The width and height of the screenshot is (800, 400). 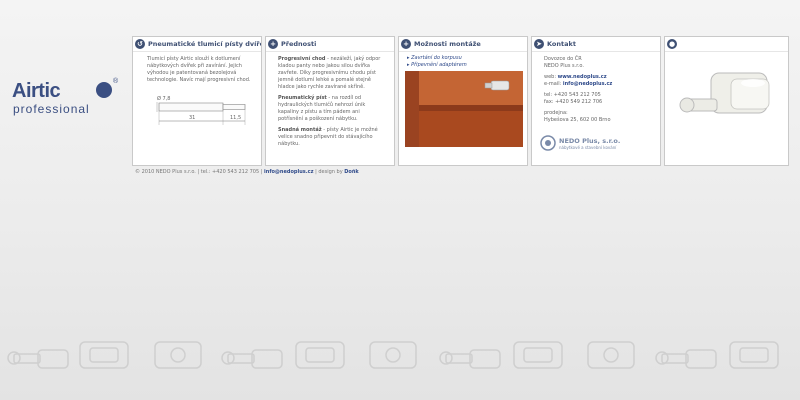 What do you see at coordinates (288, 172) in the screenshot?
I see `footer-email-link: info@nedoplus.cz` at bounding box center [288, 172].